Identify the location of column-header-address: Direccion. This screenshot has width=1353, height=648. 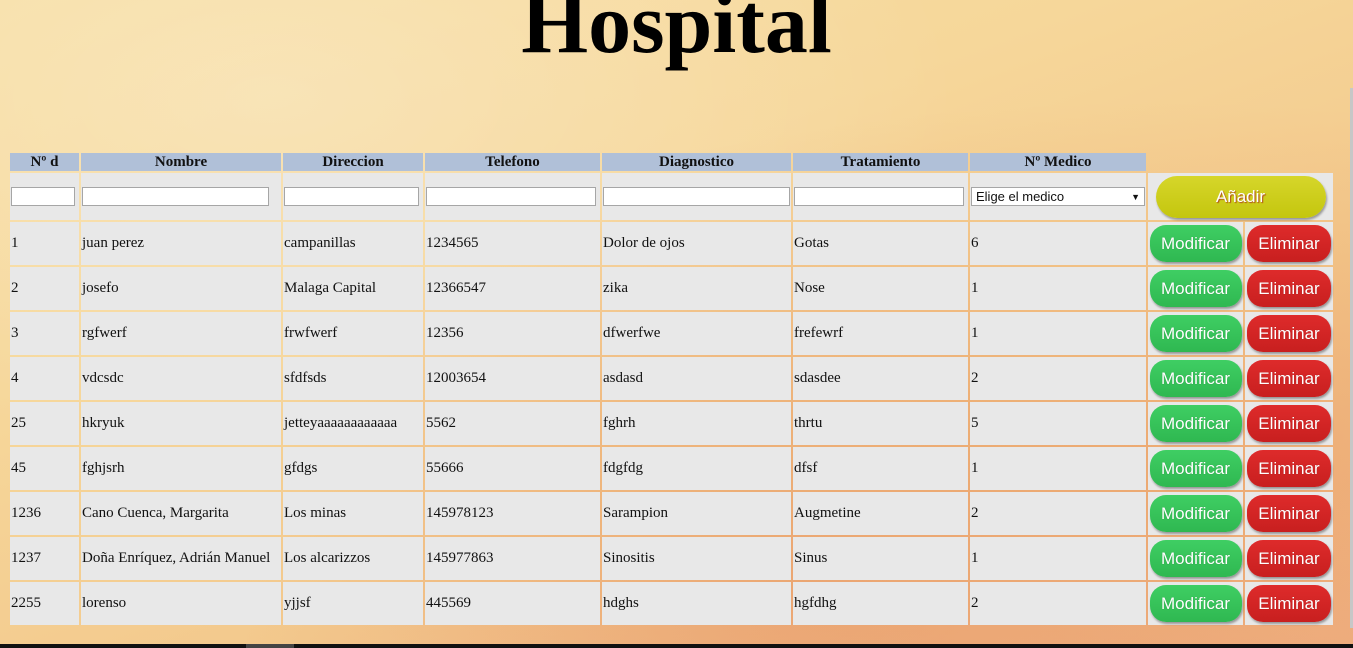
(353, 162).